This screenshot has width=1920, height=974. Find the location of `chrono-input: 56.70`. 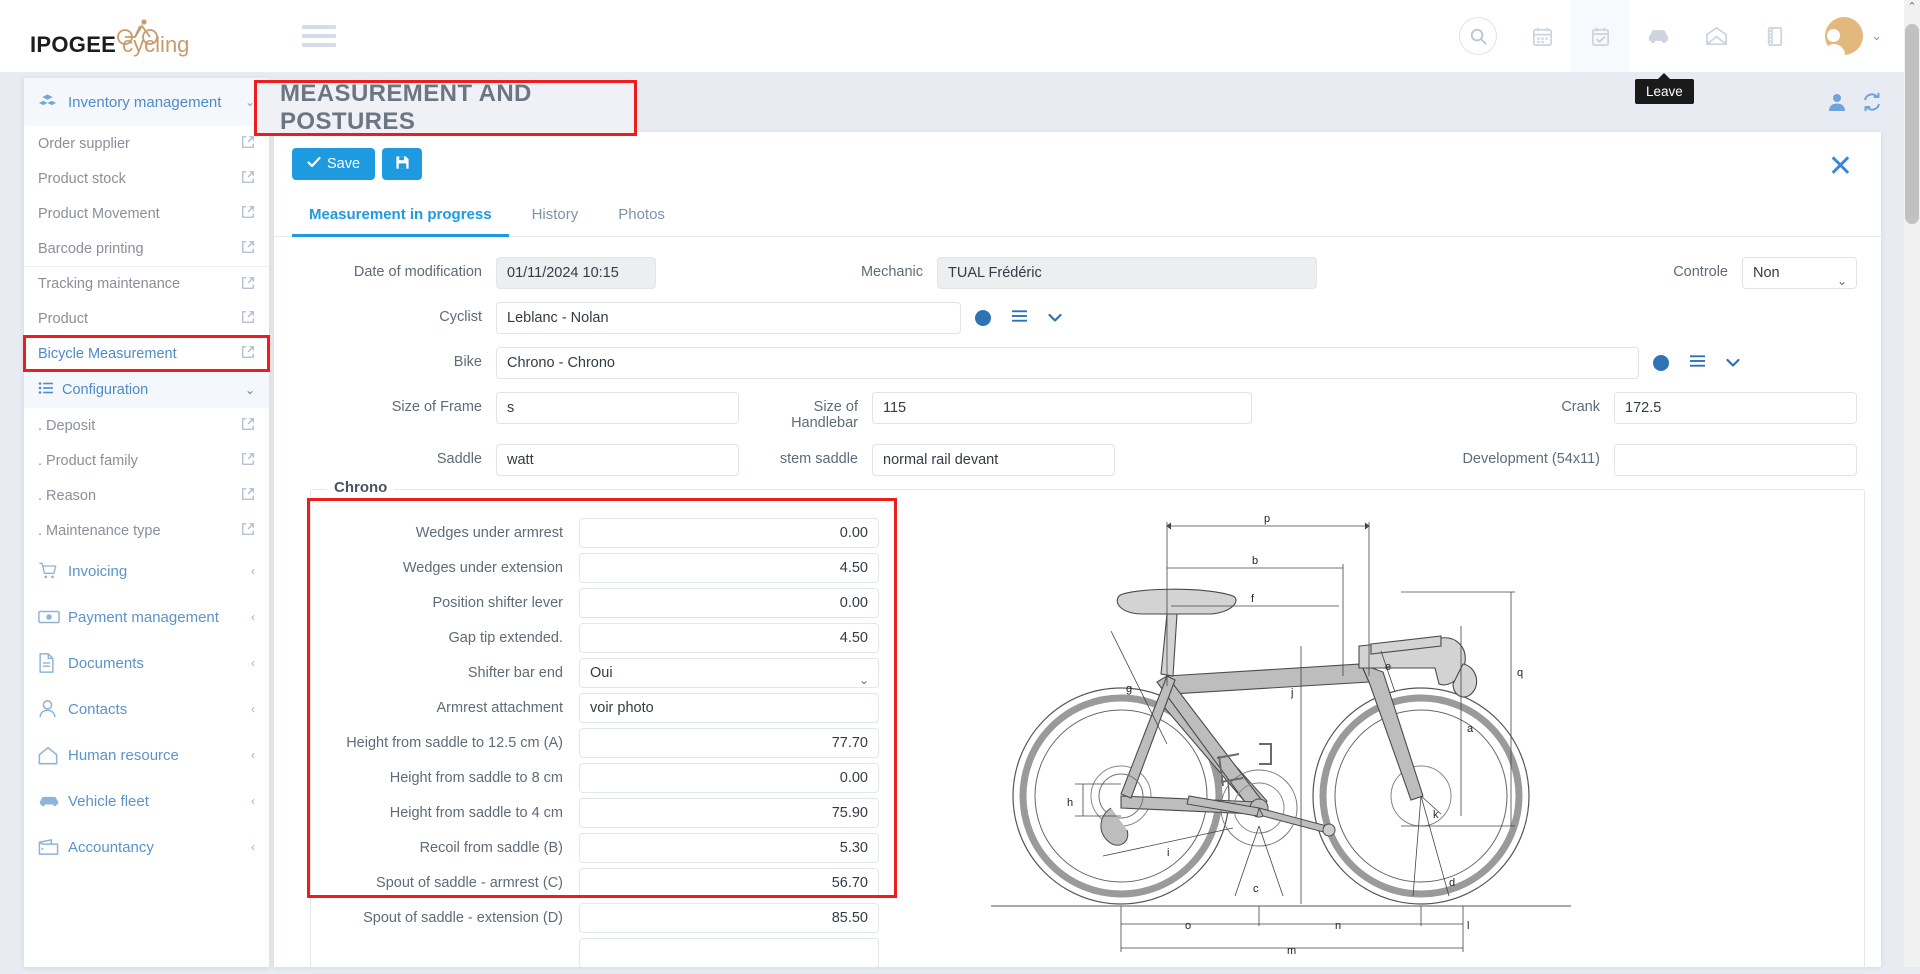

chrono-input: 56.70 is located at coordinates (729, 883).